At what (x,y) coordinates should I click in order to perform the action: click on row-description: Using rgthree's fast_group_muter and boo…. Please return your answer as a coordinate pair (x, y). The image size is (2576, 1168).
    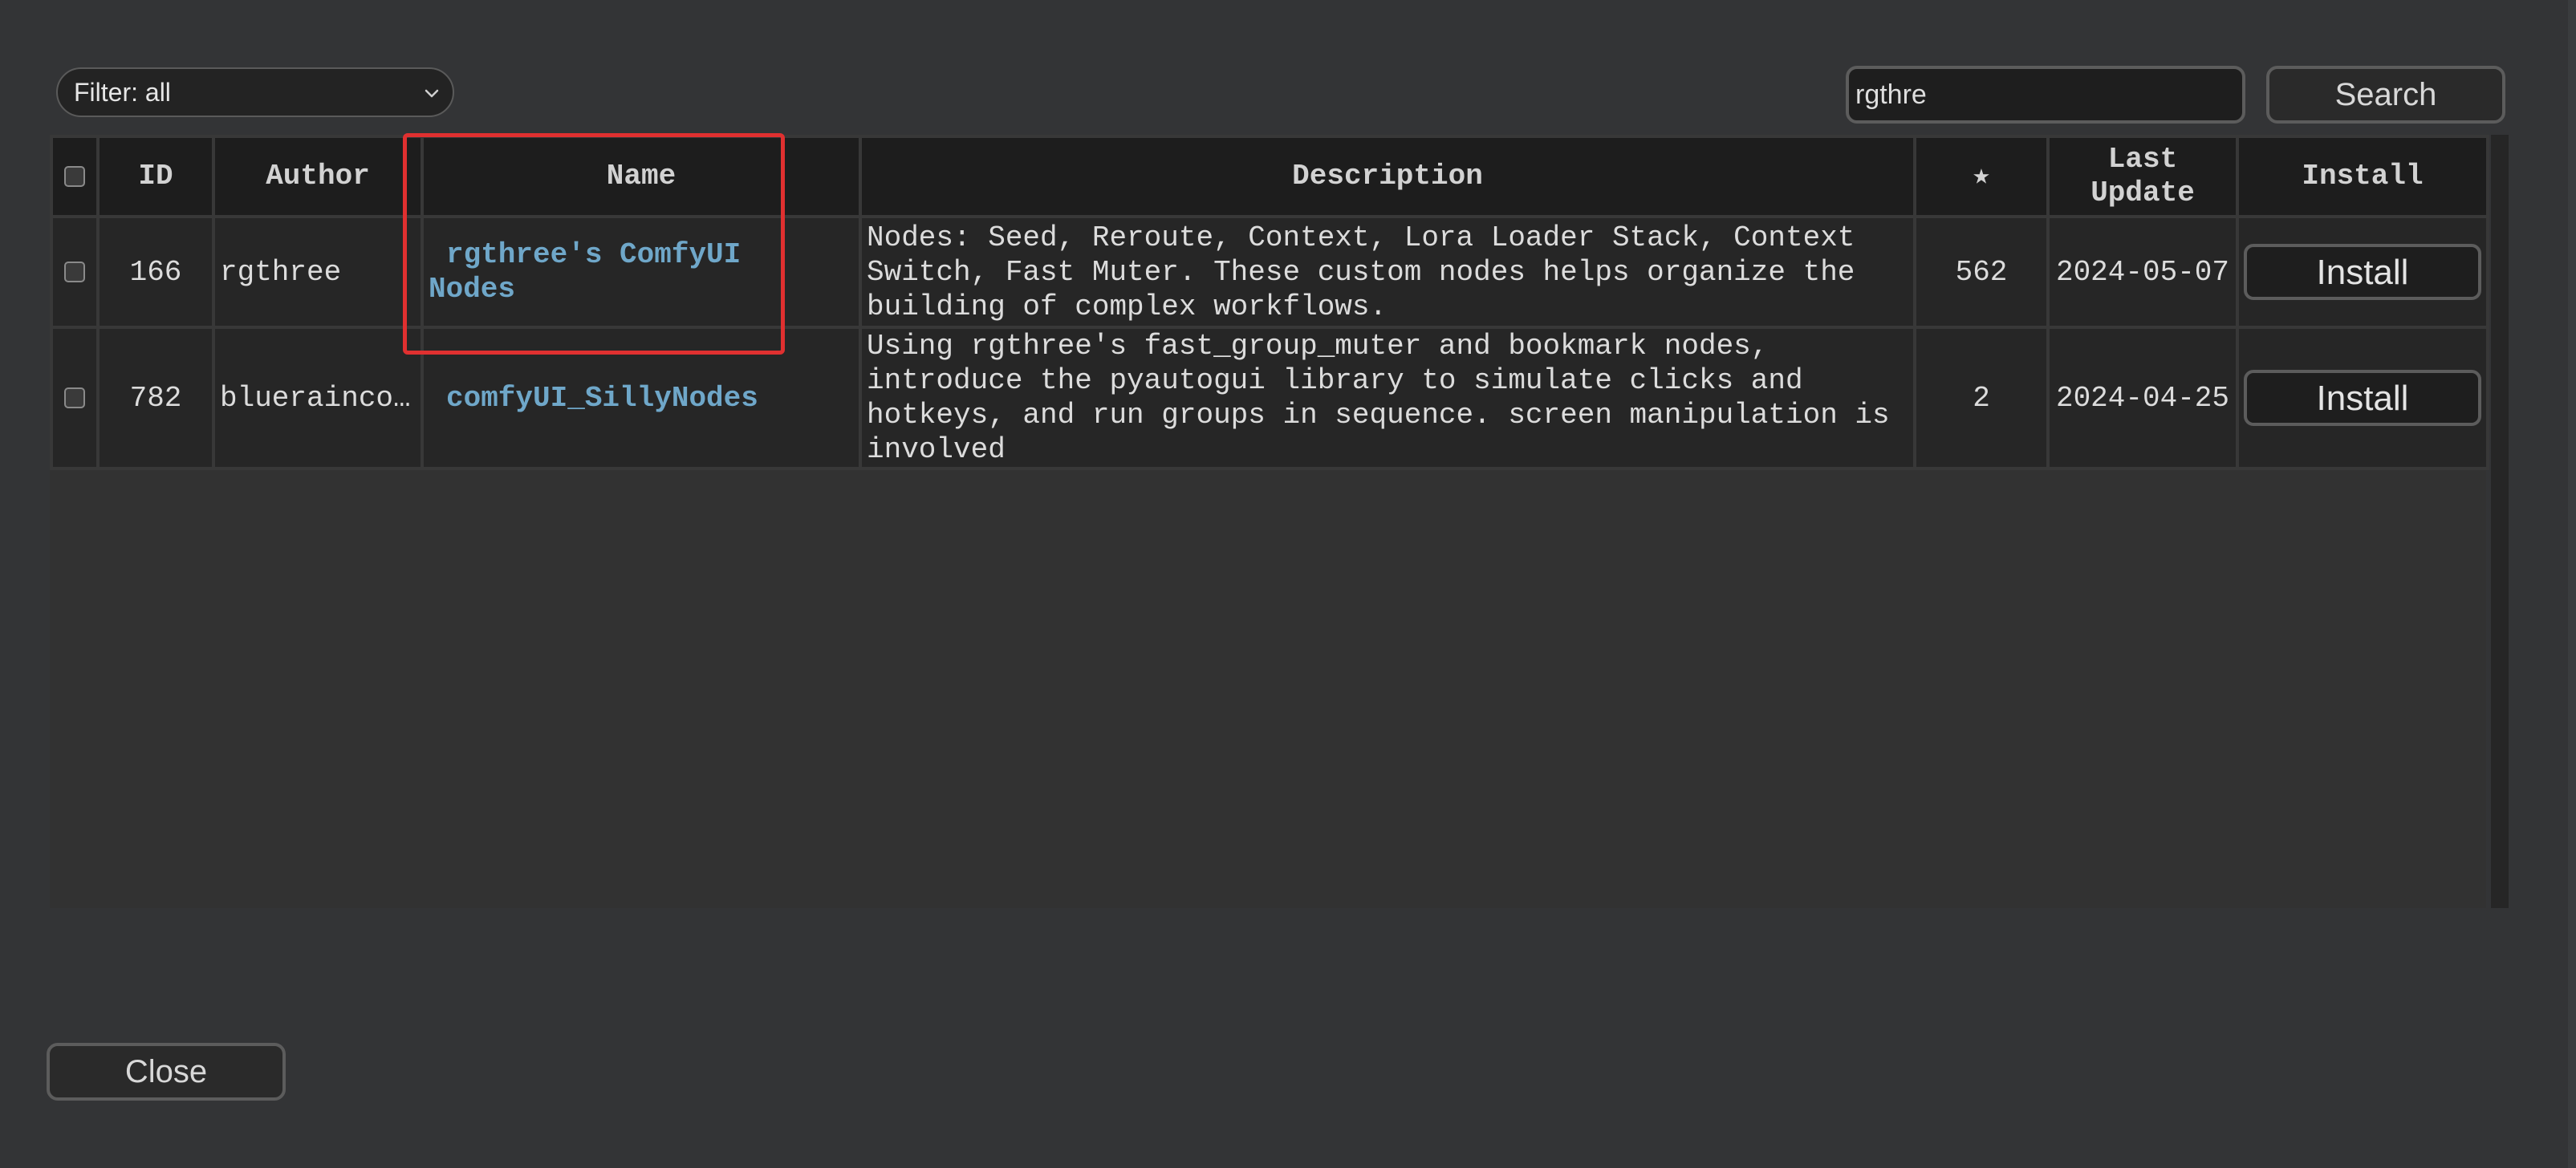
    Looking at the image, I should click on (1388, 398).